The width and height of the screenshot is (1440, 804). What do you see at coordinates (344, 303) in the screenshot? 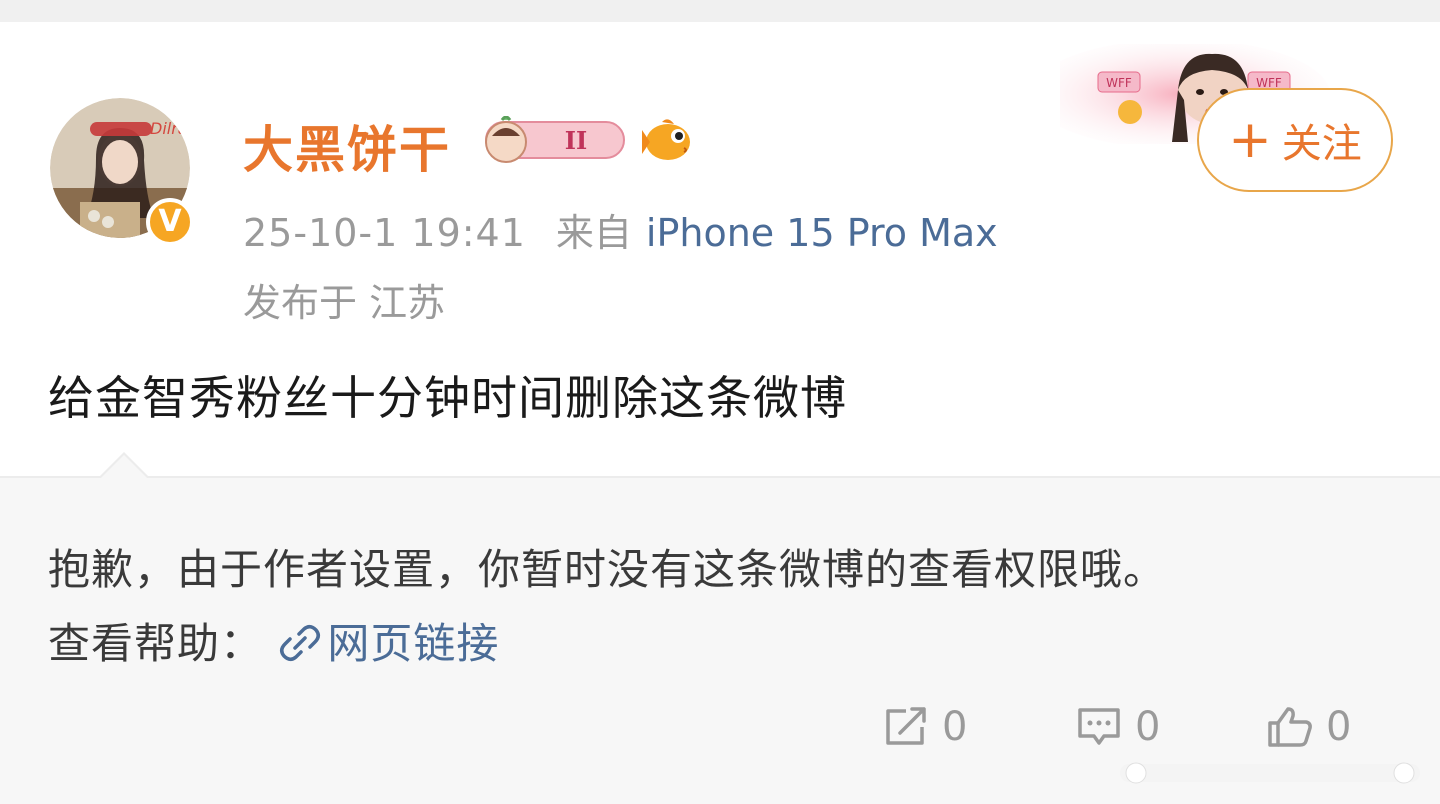
I see `post-location: 发布于 江苏` at bounding box center [344, 303].